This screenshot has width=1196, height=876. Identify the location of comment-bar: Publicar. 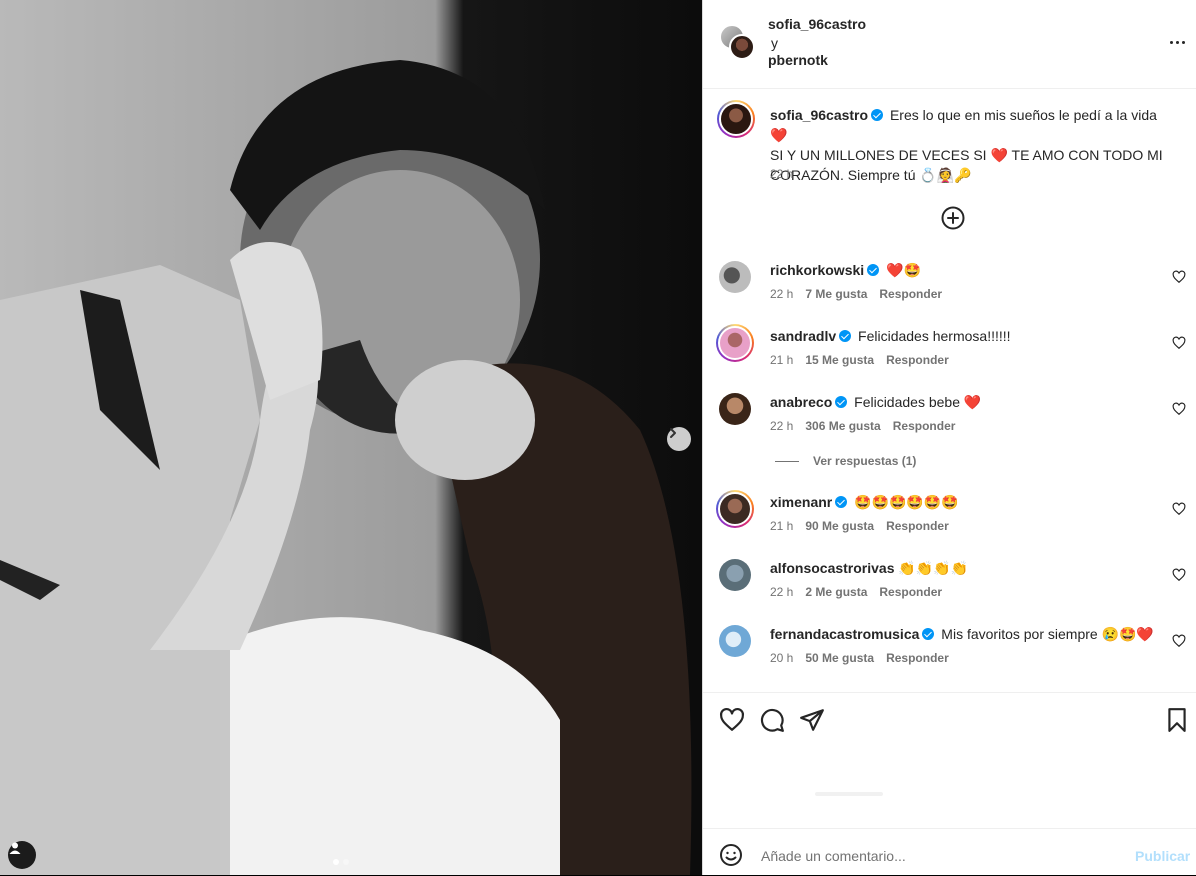
(949, 852).